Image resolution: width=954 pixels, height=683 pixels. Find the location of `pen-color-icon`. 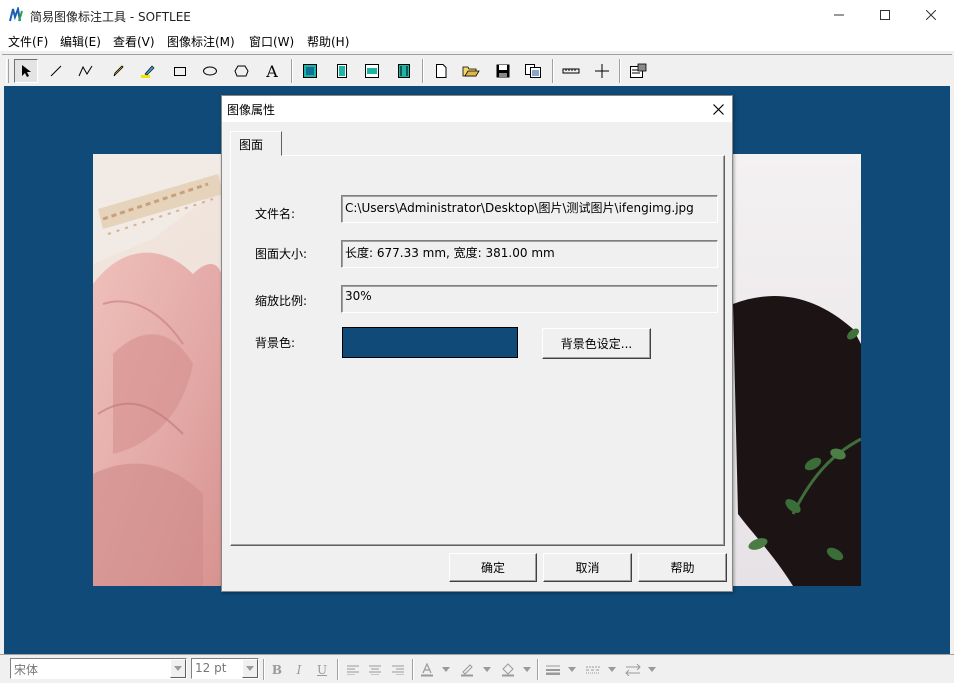

pen-color-icon is located at coordinates (467, 669).